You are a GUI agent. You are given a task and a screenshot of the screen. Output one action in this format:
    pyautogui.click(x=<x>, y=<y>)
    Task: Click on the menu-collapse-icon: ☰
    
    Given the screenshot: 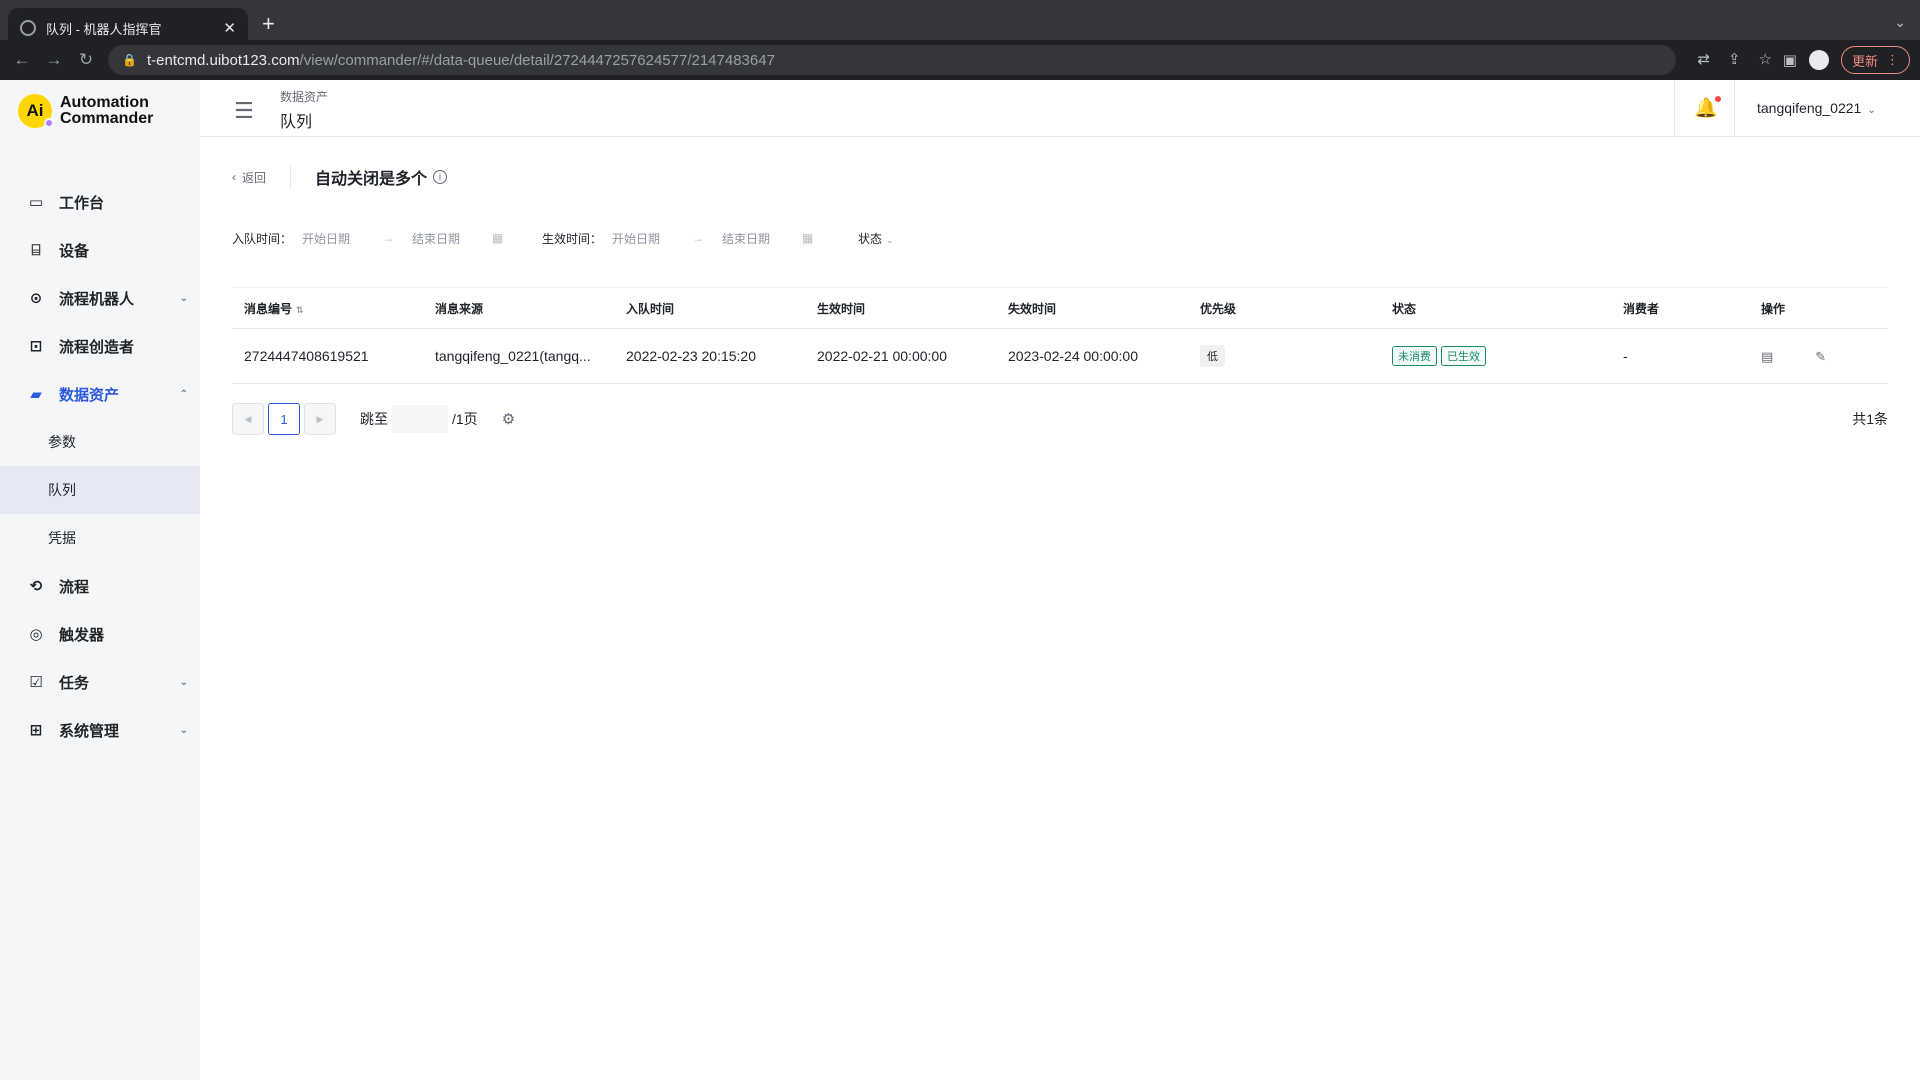 What is the action you would take?
    pyautogui.click(x=244, y=111)
    